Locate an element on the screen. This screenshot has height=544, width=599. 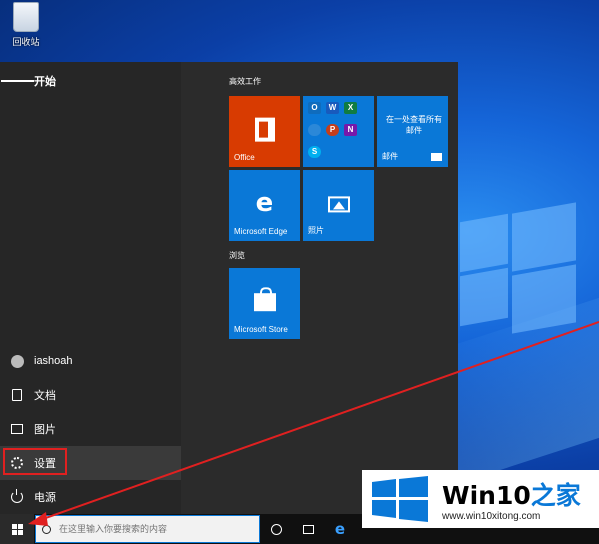
rail-item-power: 电源 is located at coordinates (90, 497).